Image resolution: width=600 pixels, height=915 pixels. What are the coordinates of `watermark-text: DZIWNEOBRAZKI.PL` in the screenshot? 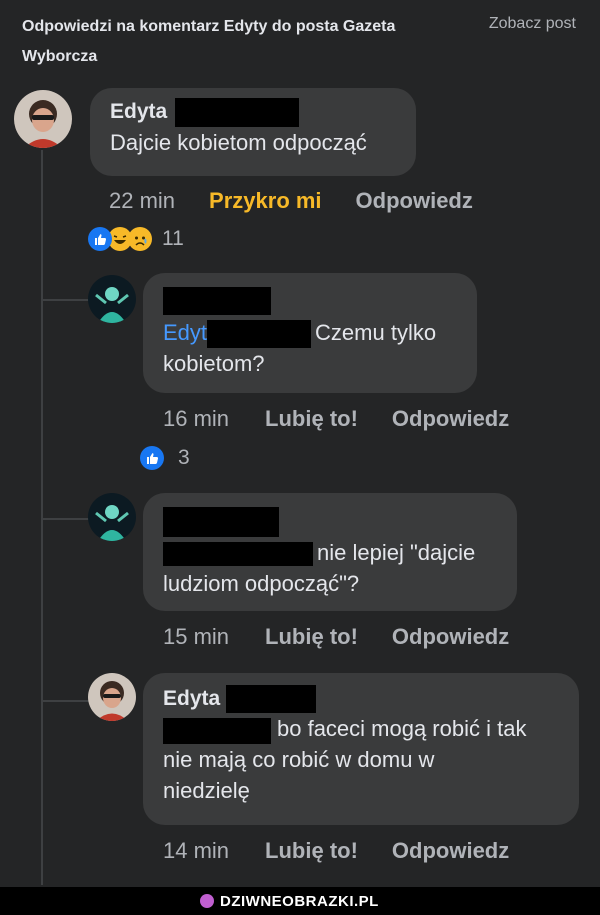 It's located at (299, 901).